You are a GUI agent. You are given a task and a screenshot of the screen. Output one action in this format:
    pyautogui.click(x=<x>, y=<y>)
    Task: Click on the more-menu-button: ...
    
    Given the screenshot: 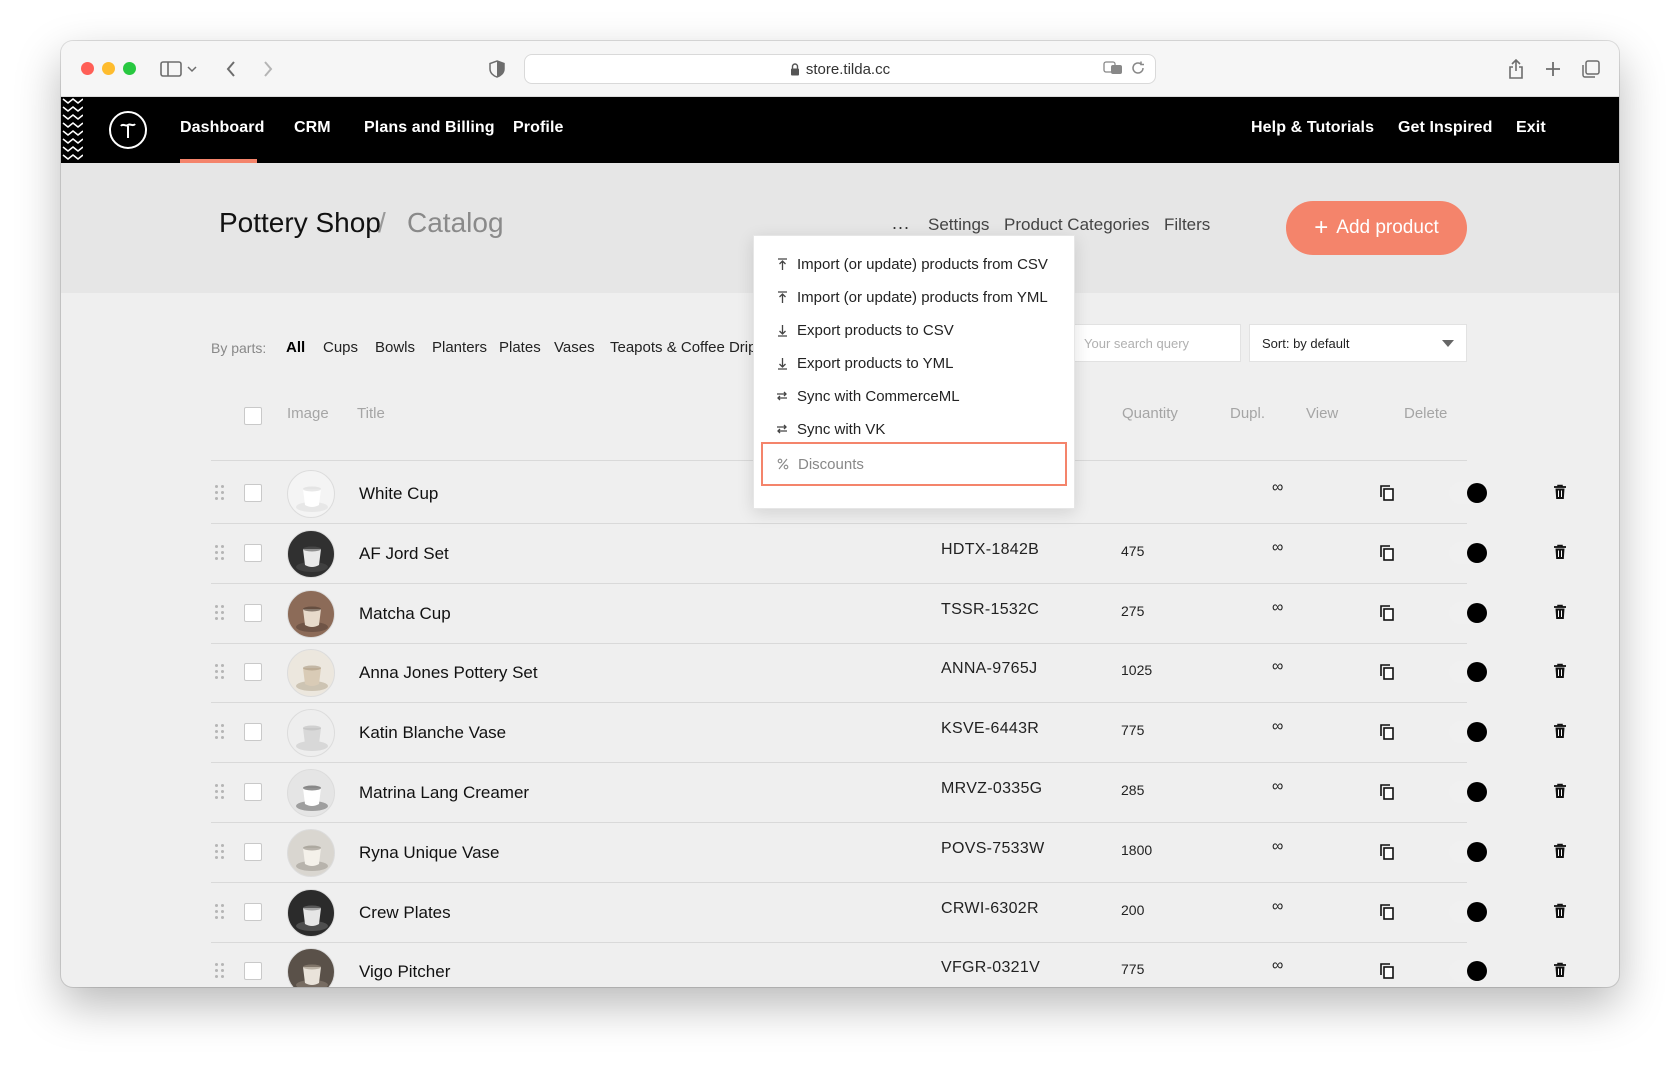 What is the action you would take?
    pyautogui.click(x=901, y=223)
    